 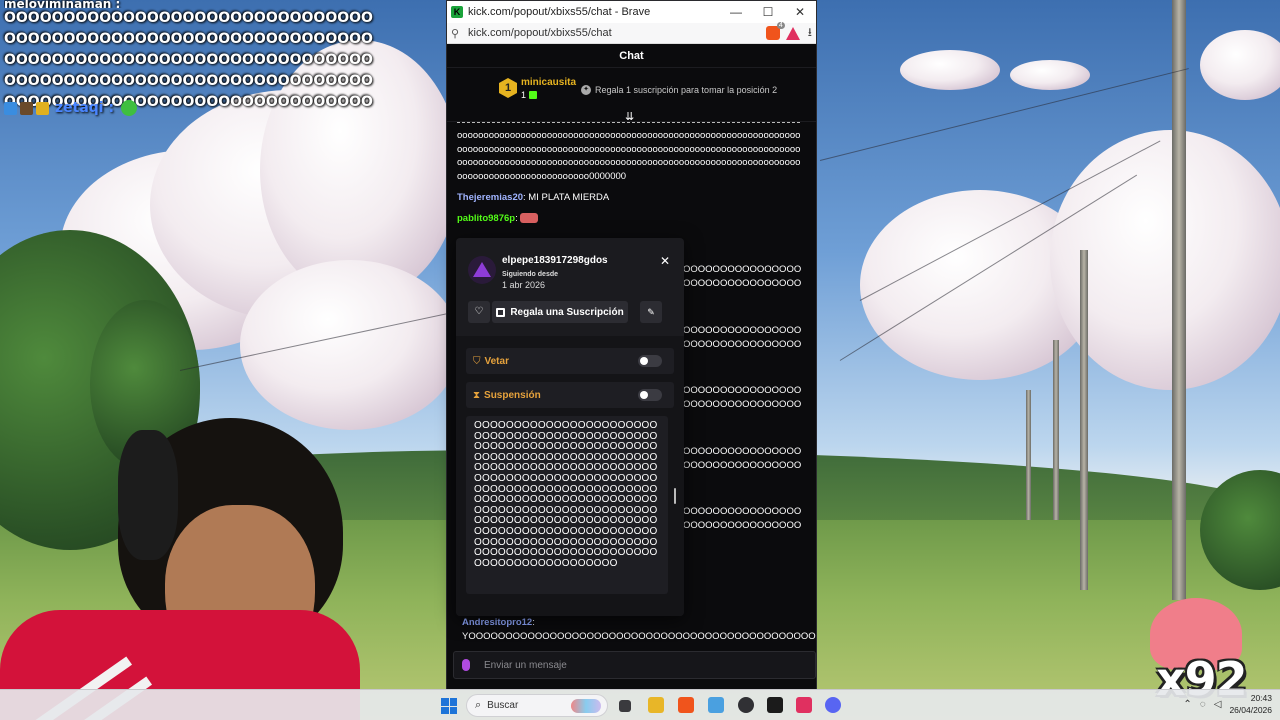 I want to click on user-card-username: elpepe183917298gdos, so click(x=555, y=260).